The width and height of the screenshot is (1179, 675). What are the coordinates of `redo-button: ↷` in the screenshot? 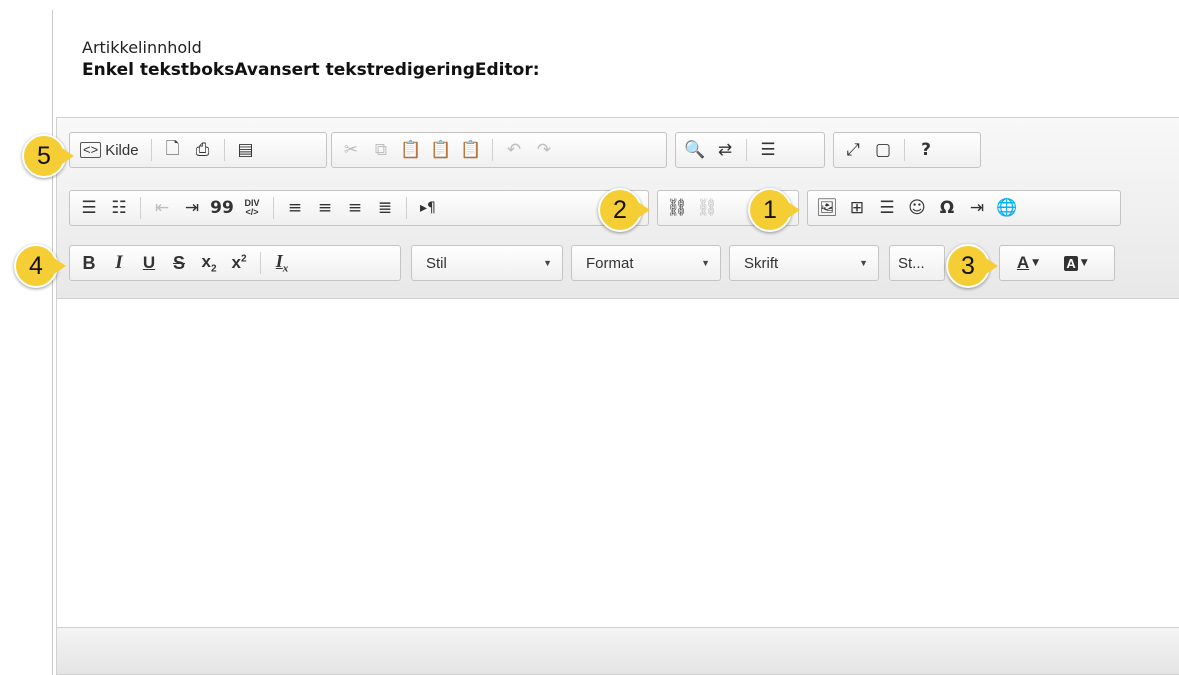 It's located at (544, 150).